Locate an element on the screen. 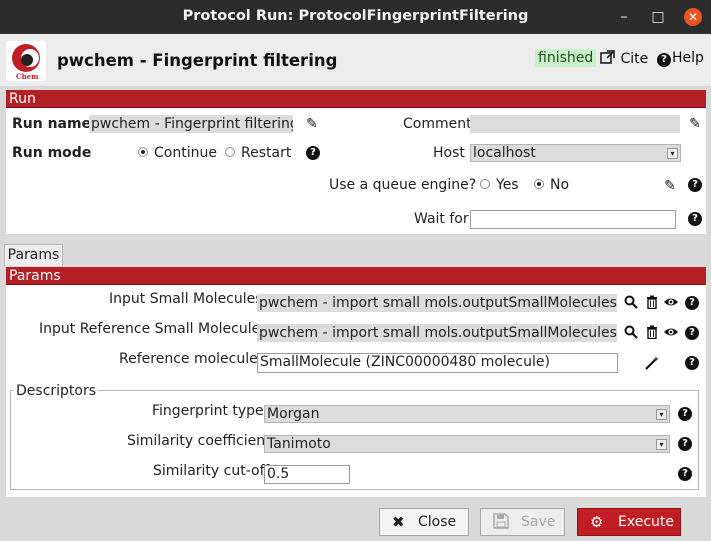 The width and height of the screenshot is (711, 541). help-label: Help is located at coordinates (688, 58).